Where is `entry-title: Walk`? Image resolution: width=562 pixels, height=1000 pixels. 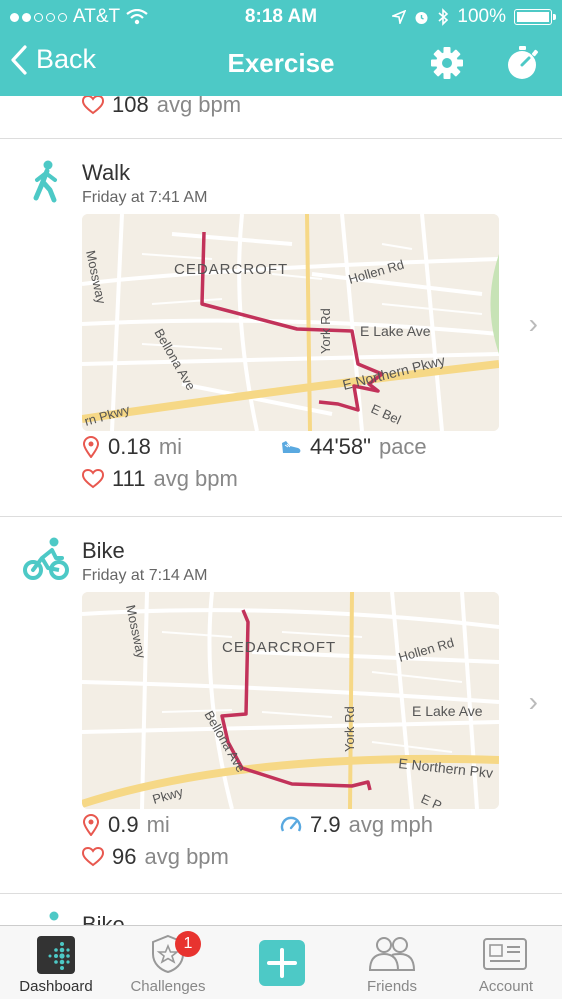
entry-title: Walk is located at coordinates (106, 172).